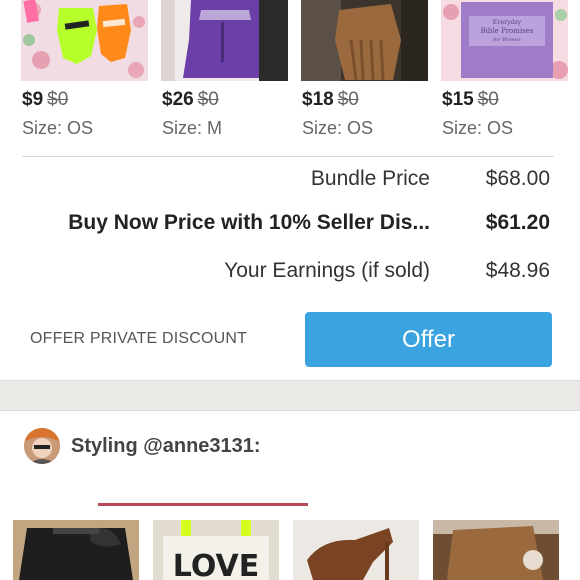 Image resolution: width=580 pixels, height=580 pixels. I want to click on item-price-4: $15 $0, so click(470, 100).